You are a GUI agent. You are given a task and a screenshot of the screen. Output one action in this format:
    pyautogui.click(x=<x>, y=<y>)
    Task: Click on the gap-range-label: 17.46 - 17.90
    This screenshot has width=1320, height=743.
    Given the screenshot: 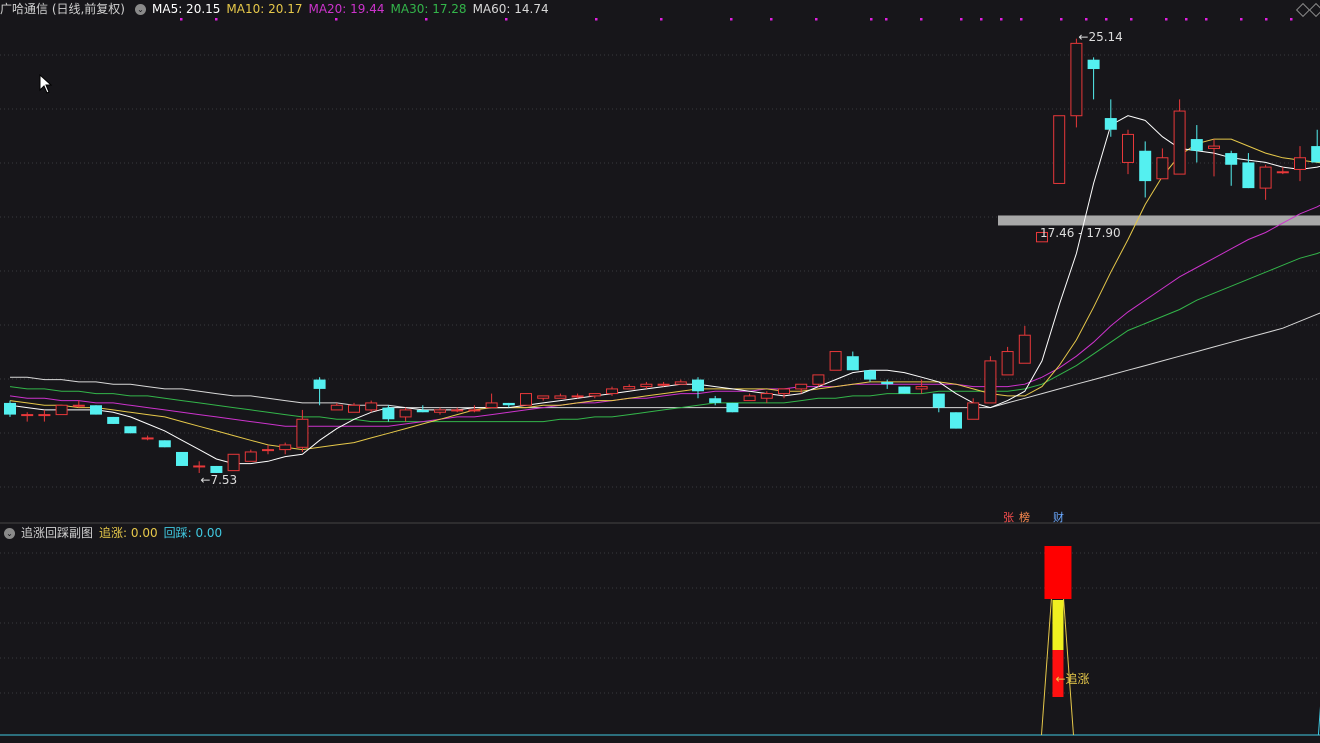 What is the action you would take?
    pyautogui.click(x=1080, y=233)
    